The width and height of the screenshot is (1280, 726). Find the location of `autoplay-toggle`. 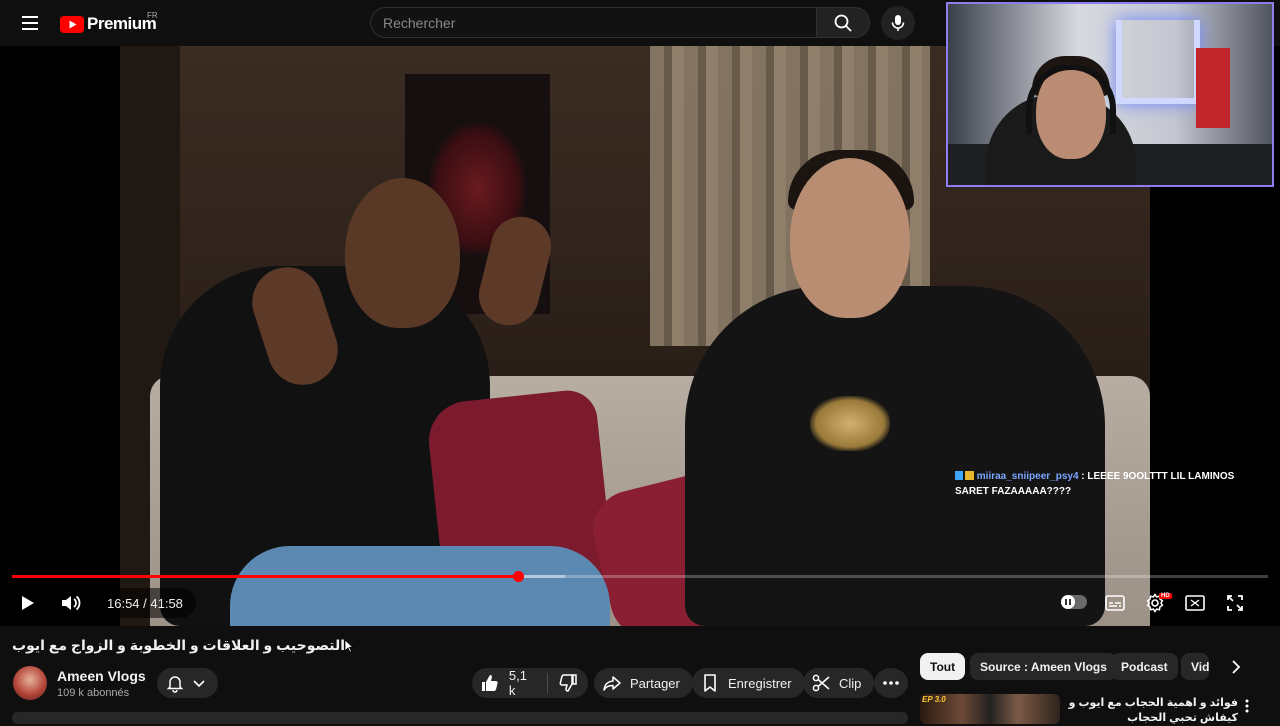

autoplay-toggle is located at coordinates (1074, 602).